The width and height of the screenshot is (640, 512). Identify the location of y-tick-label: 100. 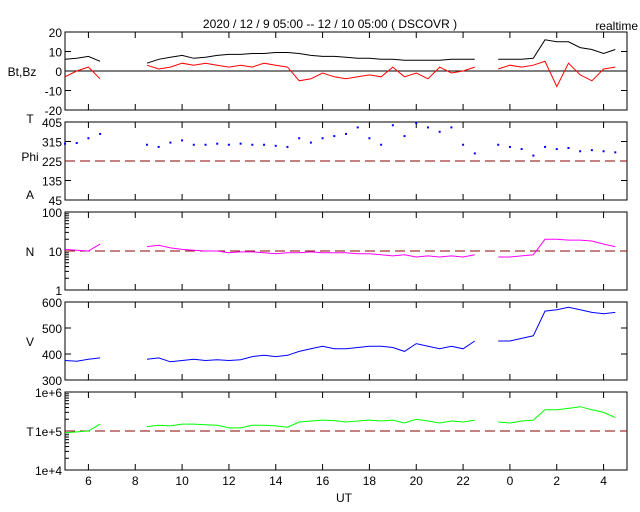
(52, 213).